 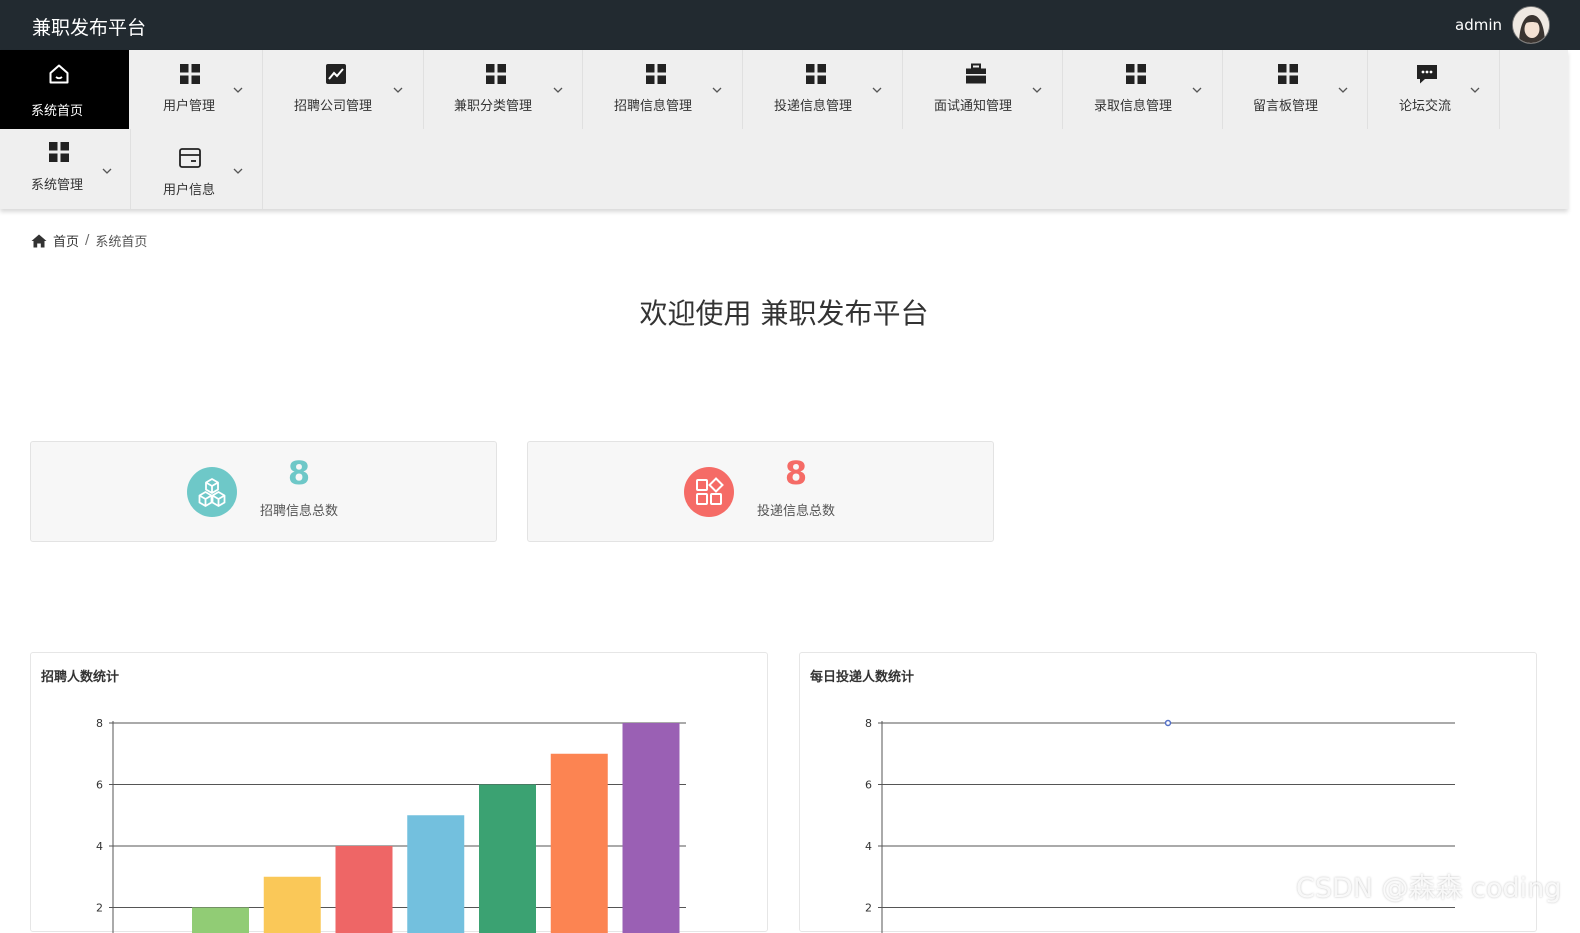 I want to click on brand-title: 兼职发布平台, so click(x=89, y=26).